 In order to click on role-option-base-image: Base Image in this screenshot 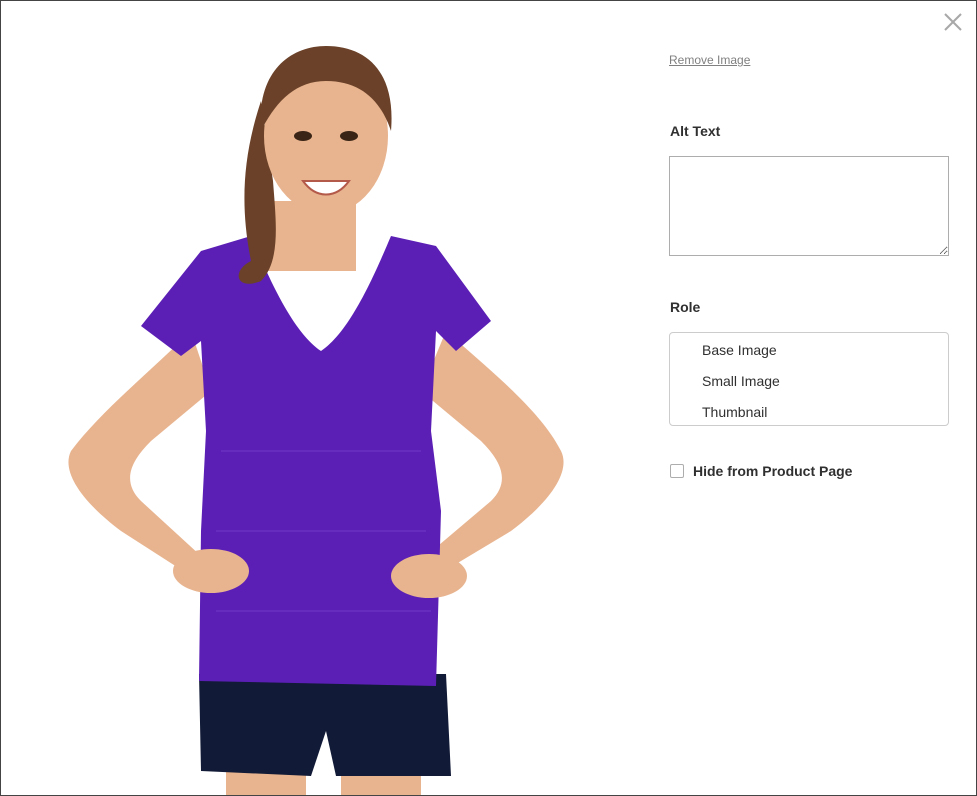, I will do `click(809, 354)`.